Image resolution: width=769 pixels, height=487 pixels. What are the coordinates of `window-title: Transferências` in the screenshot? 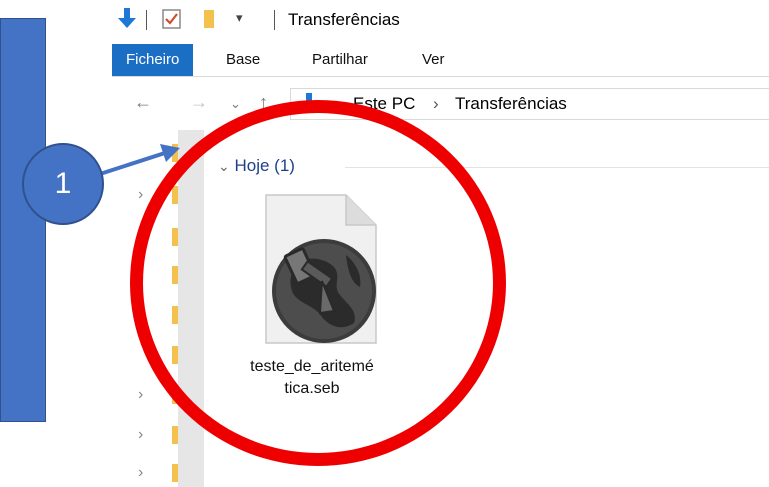 It's located at (344, 19).